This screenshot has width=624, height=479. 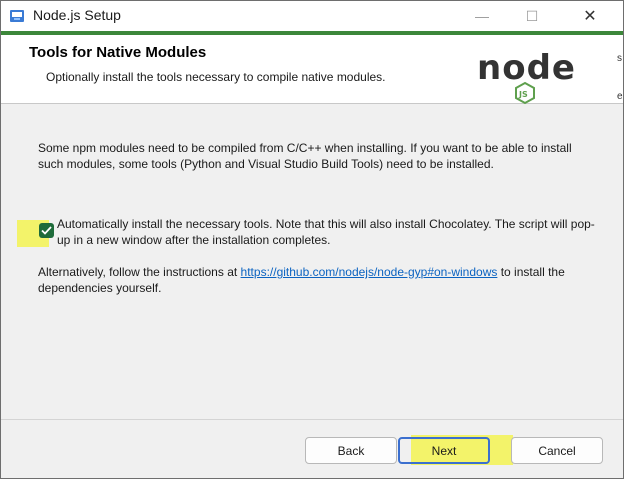 What do you see at coordinates (312, 419) in the screenshot?
I see `footer-divider` at bounding box center [312, 419].